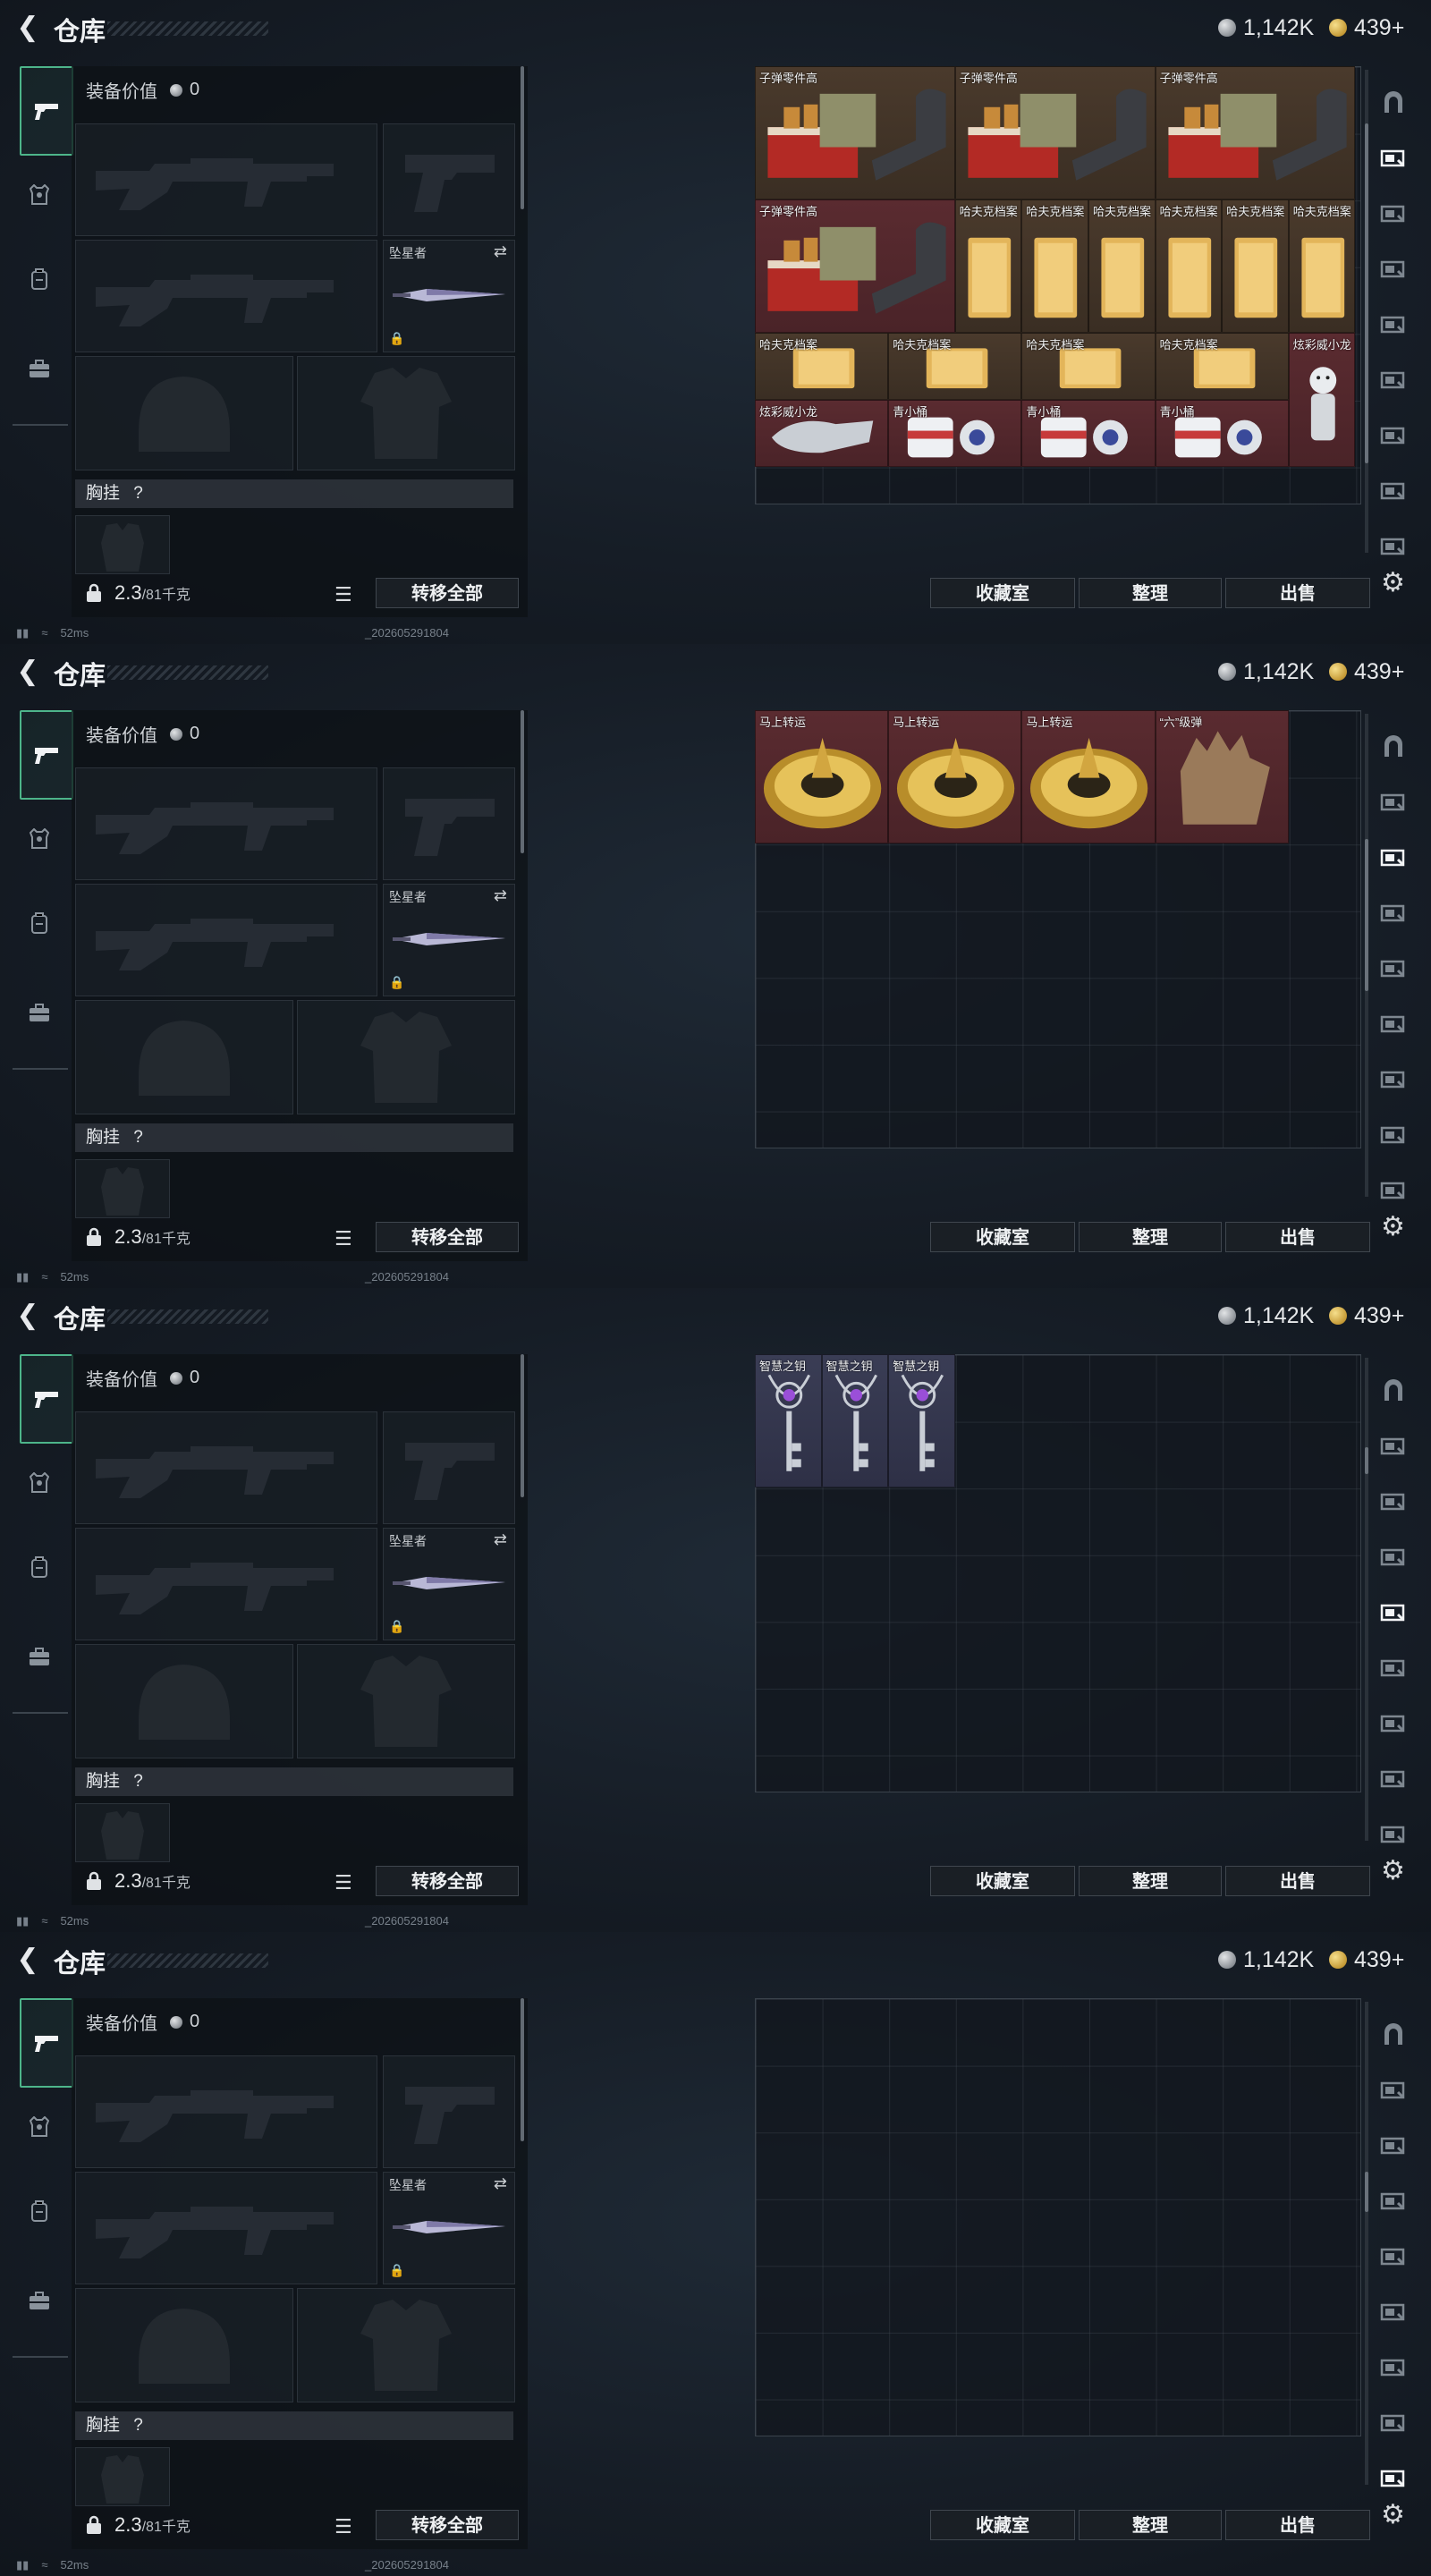 This screenshot has width=1431, height=2576. What do you see at coordinates (40, 1567) in the screenshot?
I see `backpack-tab` at bounding box center [40, 1567].